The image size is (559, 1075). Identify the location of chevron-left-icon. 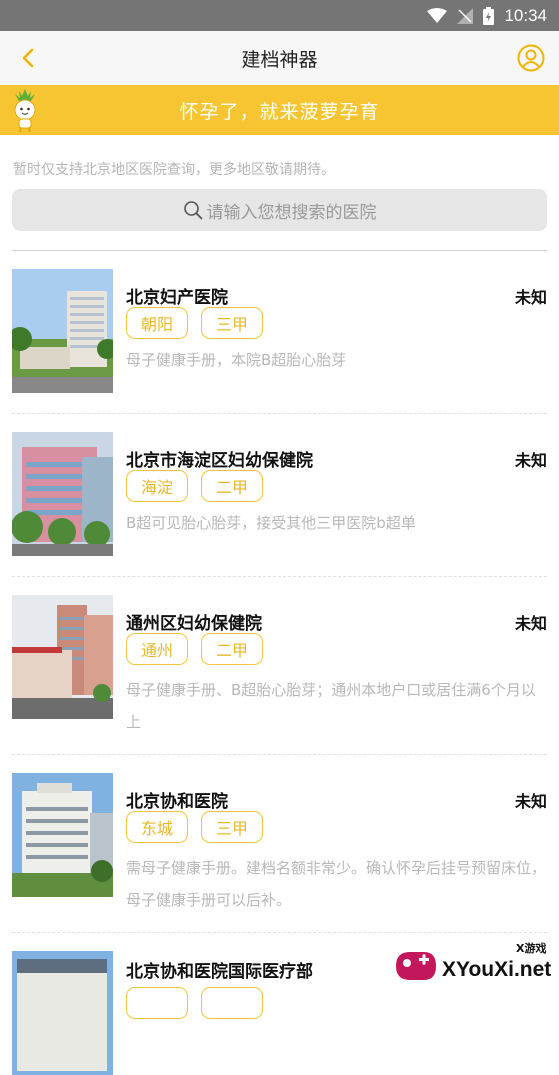
(28, 58).